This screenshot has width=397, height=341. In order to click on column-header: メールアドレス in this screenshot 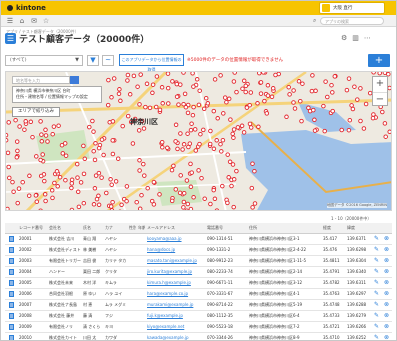, I will do `click(175, 228)`.